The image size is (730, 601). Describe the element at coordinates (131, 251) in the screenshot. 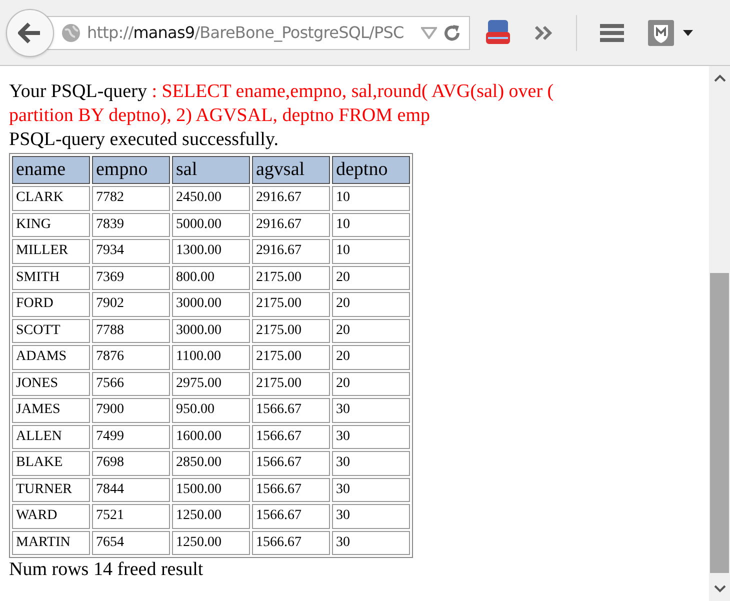

I see `table-cell: 7934` at that location.